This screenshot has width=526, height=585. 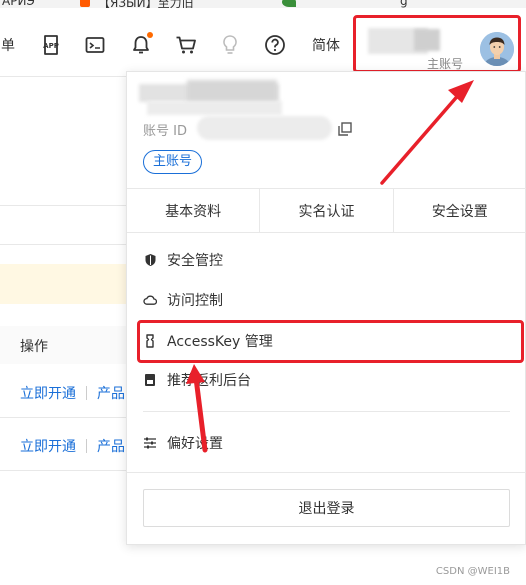 What do you see at coordinates (275, 45) in the screenshot?
I see `help-icon` at bounding box center [275, 45].